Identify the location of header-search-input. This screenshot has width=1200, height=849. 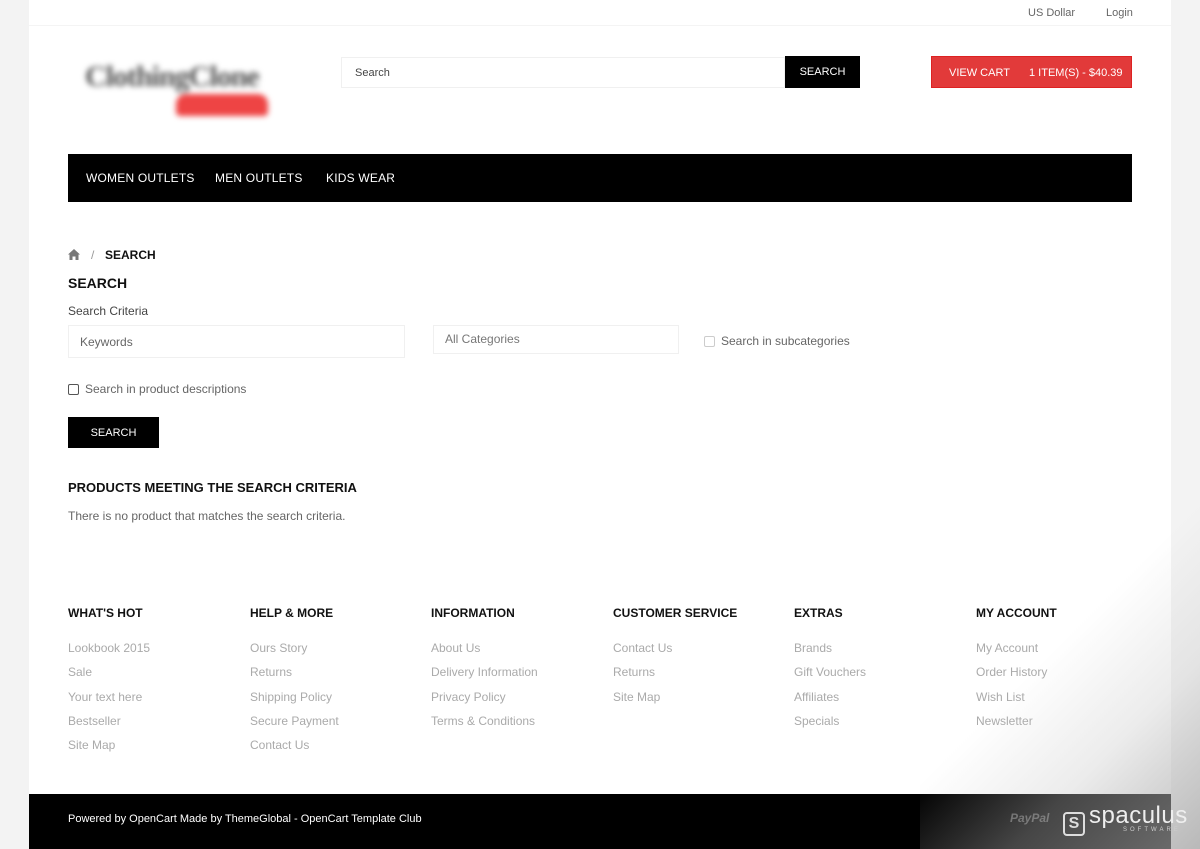
(563, 72).